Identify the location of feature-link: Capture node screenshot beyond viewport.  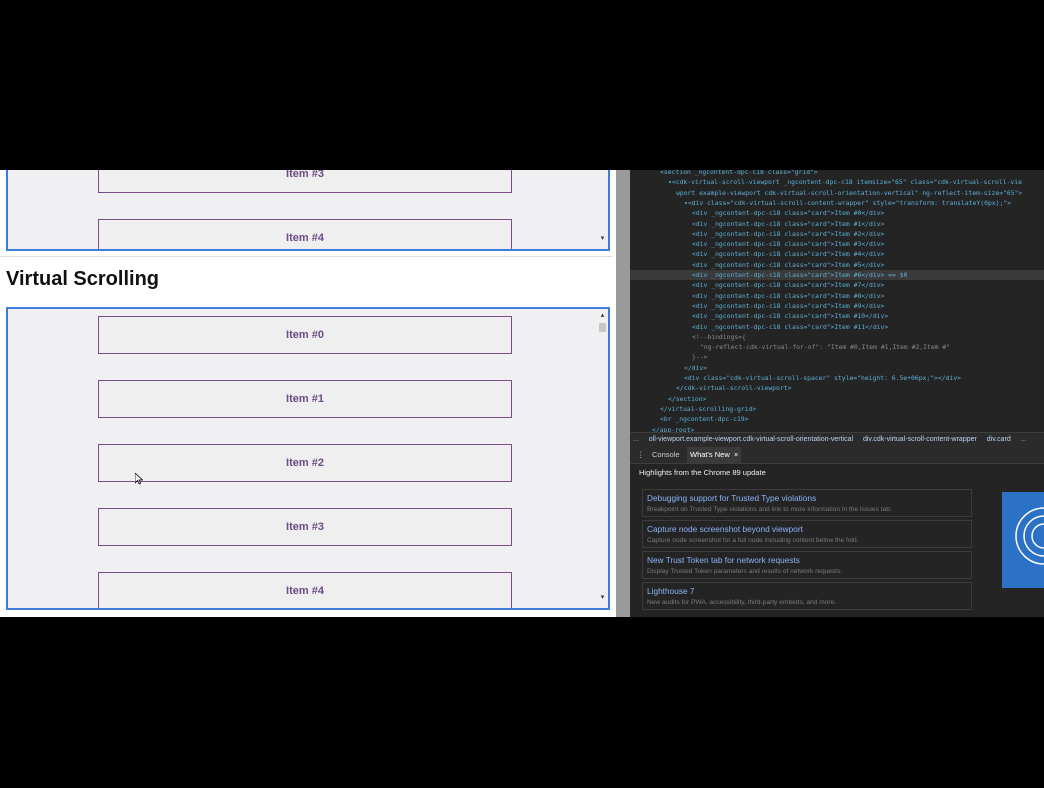
(725, 529).